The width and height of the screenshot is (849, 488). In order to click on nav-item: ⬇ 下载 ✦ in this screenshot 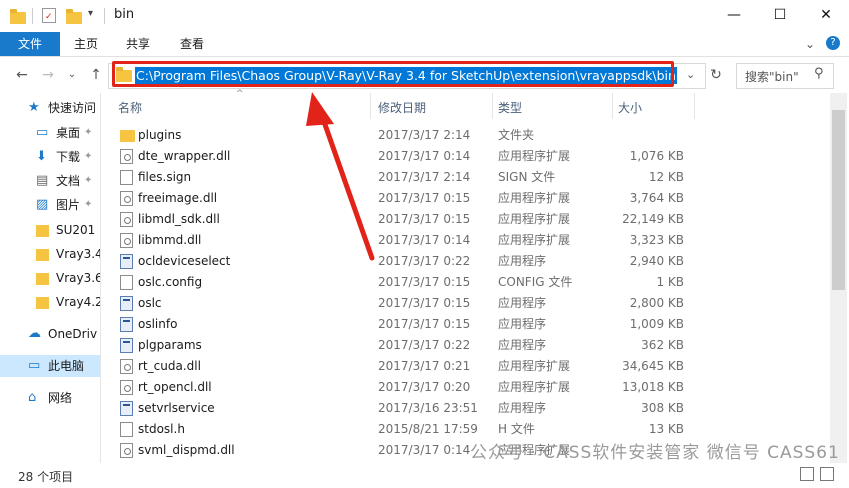, I will do `click(50, 157)`.